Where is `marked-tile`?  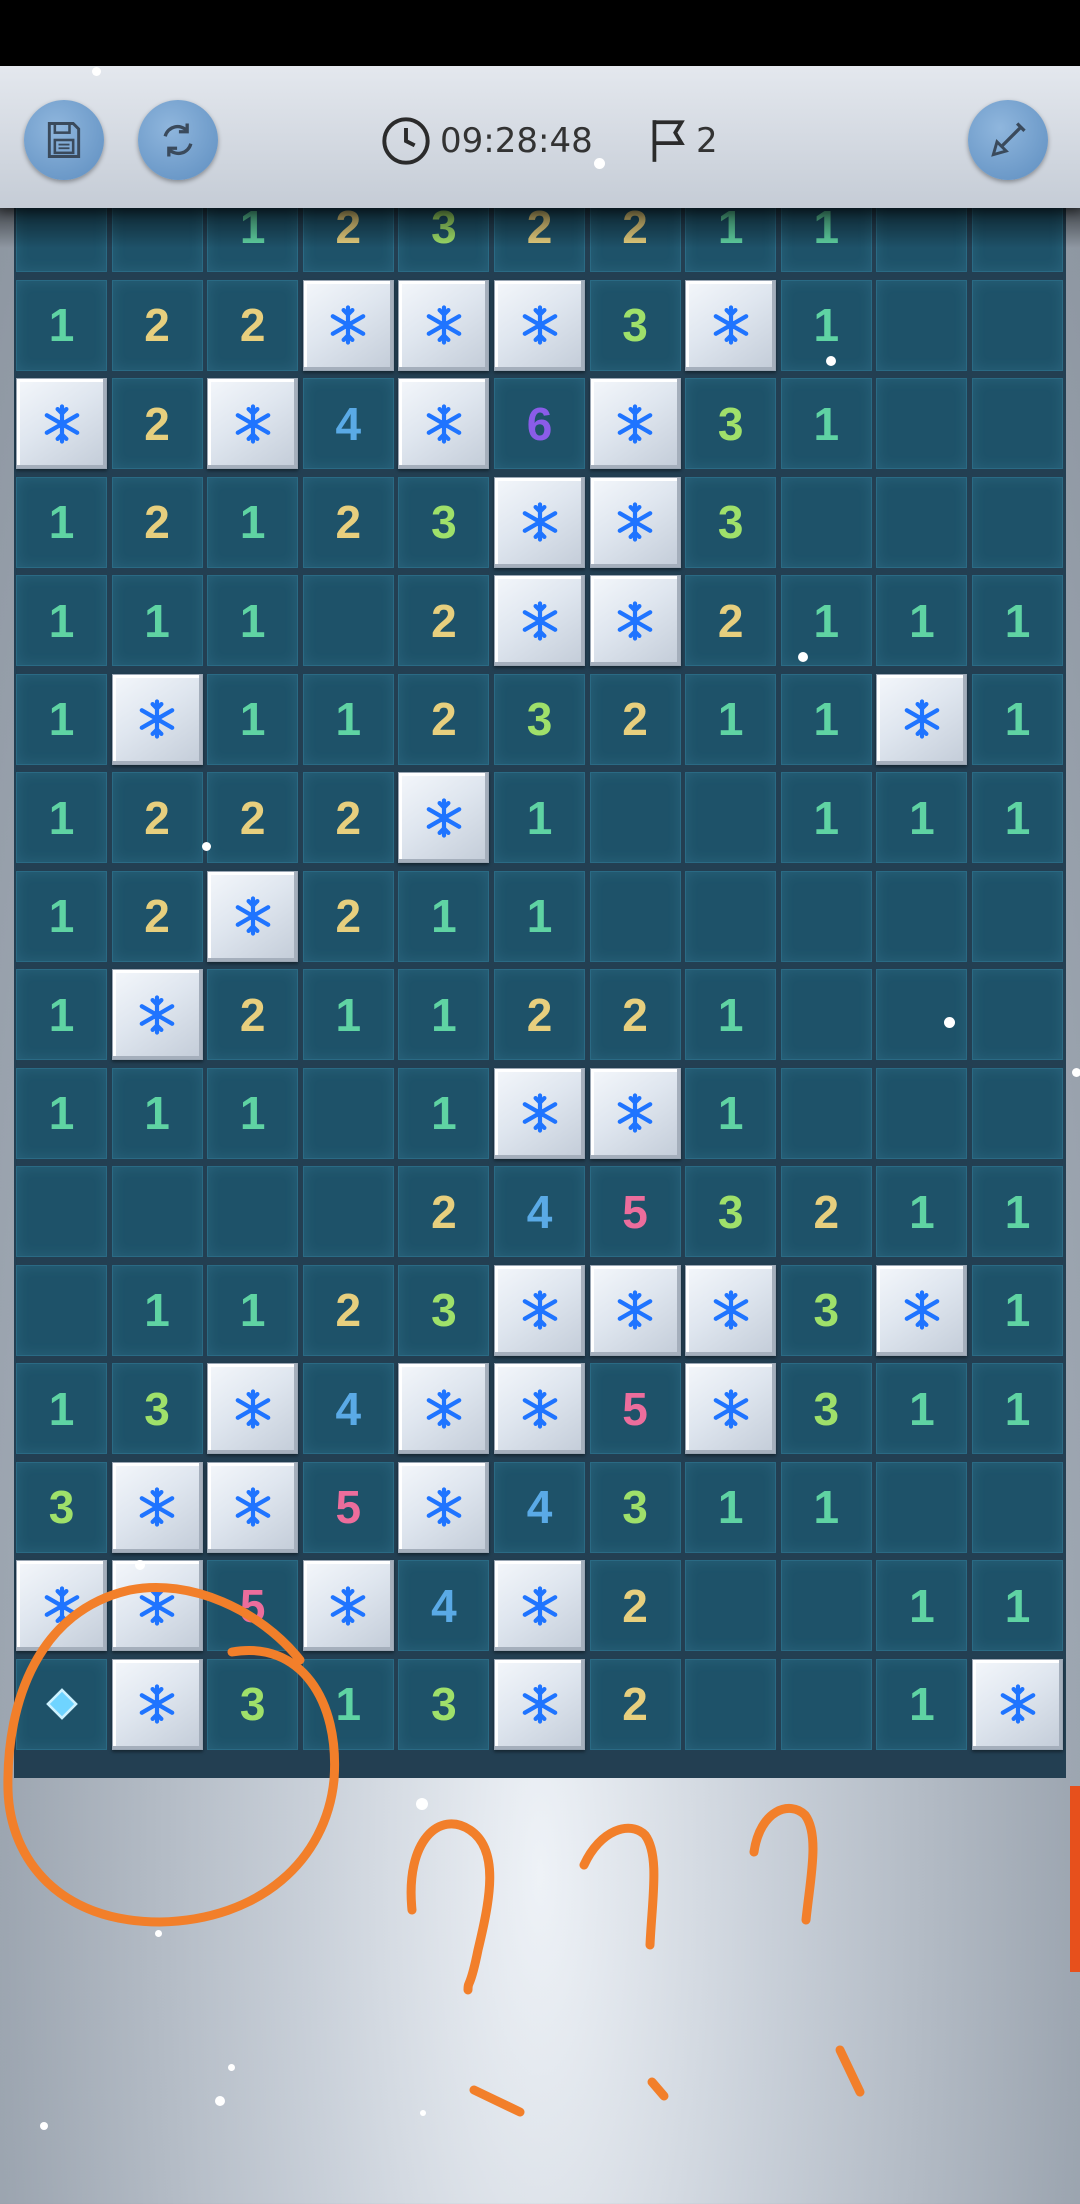
marked-tile is located at coordinates (61, 1704).